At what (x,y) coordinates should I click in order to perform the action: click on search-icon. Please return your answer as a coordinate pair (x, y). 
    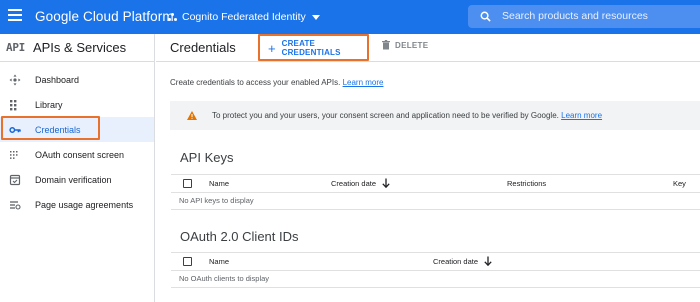
    Looking at the image, I should click on (485, 16).